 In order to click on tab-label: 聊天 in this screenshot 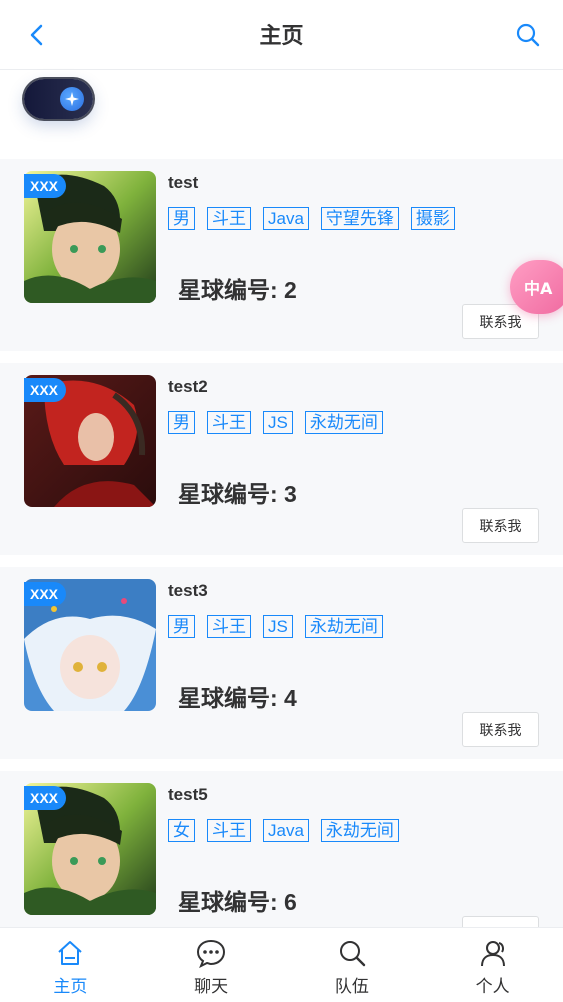, I will do `click(211, 987)`.